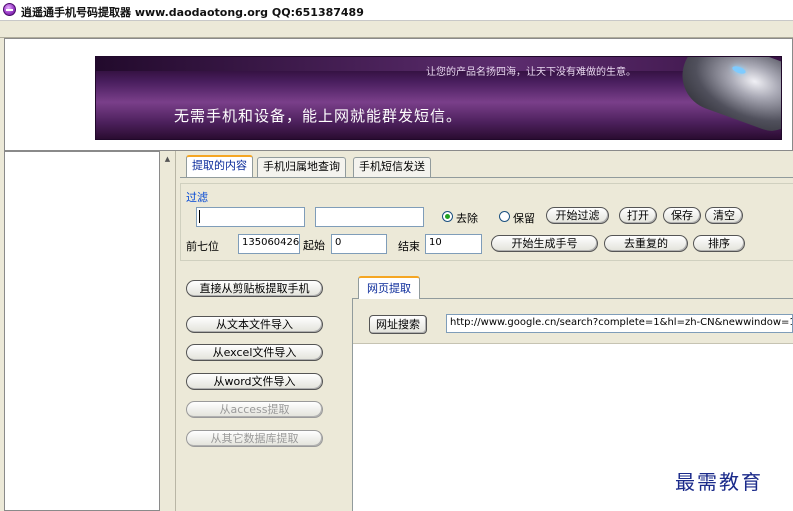 This screenshot has width=793, height=511. I want to click on import-word-button: 从word文件导入, so click(254, 381).